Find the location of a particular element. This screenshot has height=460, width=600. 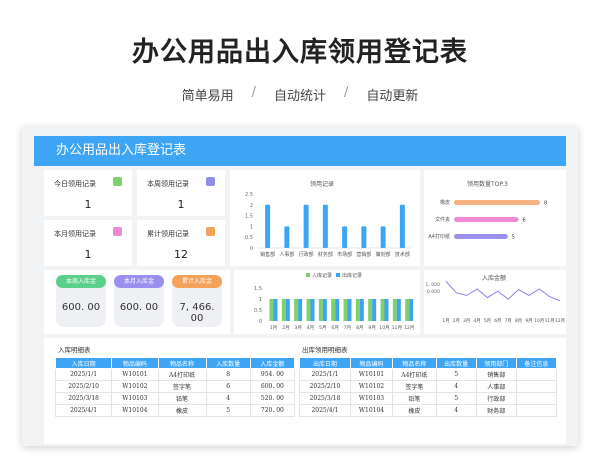

amount-pill-month: 本月入库金 600. 00 is located at coordinates (139, 301).